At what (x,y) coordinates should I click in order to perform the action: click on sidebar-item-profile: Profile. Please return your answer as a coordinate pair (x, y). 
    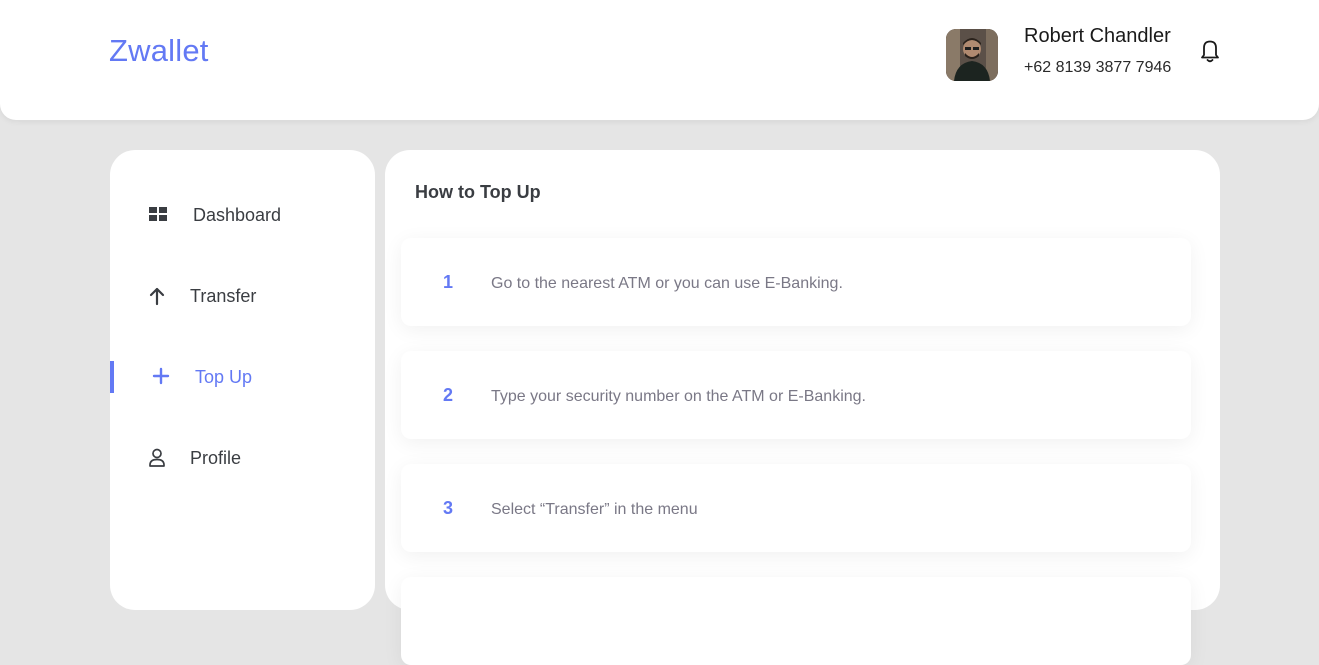
    Looking at the image, I should click on (242, 458).